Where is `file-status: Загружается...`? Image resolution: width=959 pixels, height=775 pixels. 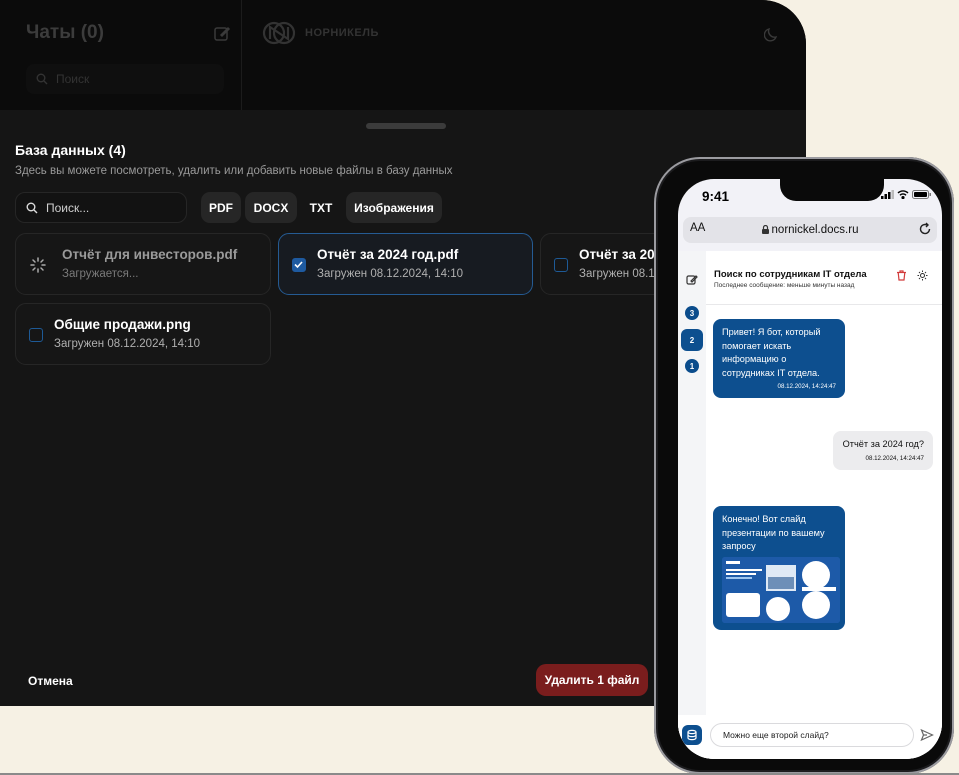 file-status: Загружается... is located at coordinates (100, 274).